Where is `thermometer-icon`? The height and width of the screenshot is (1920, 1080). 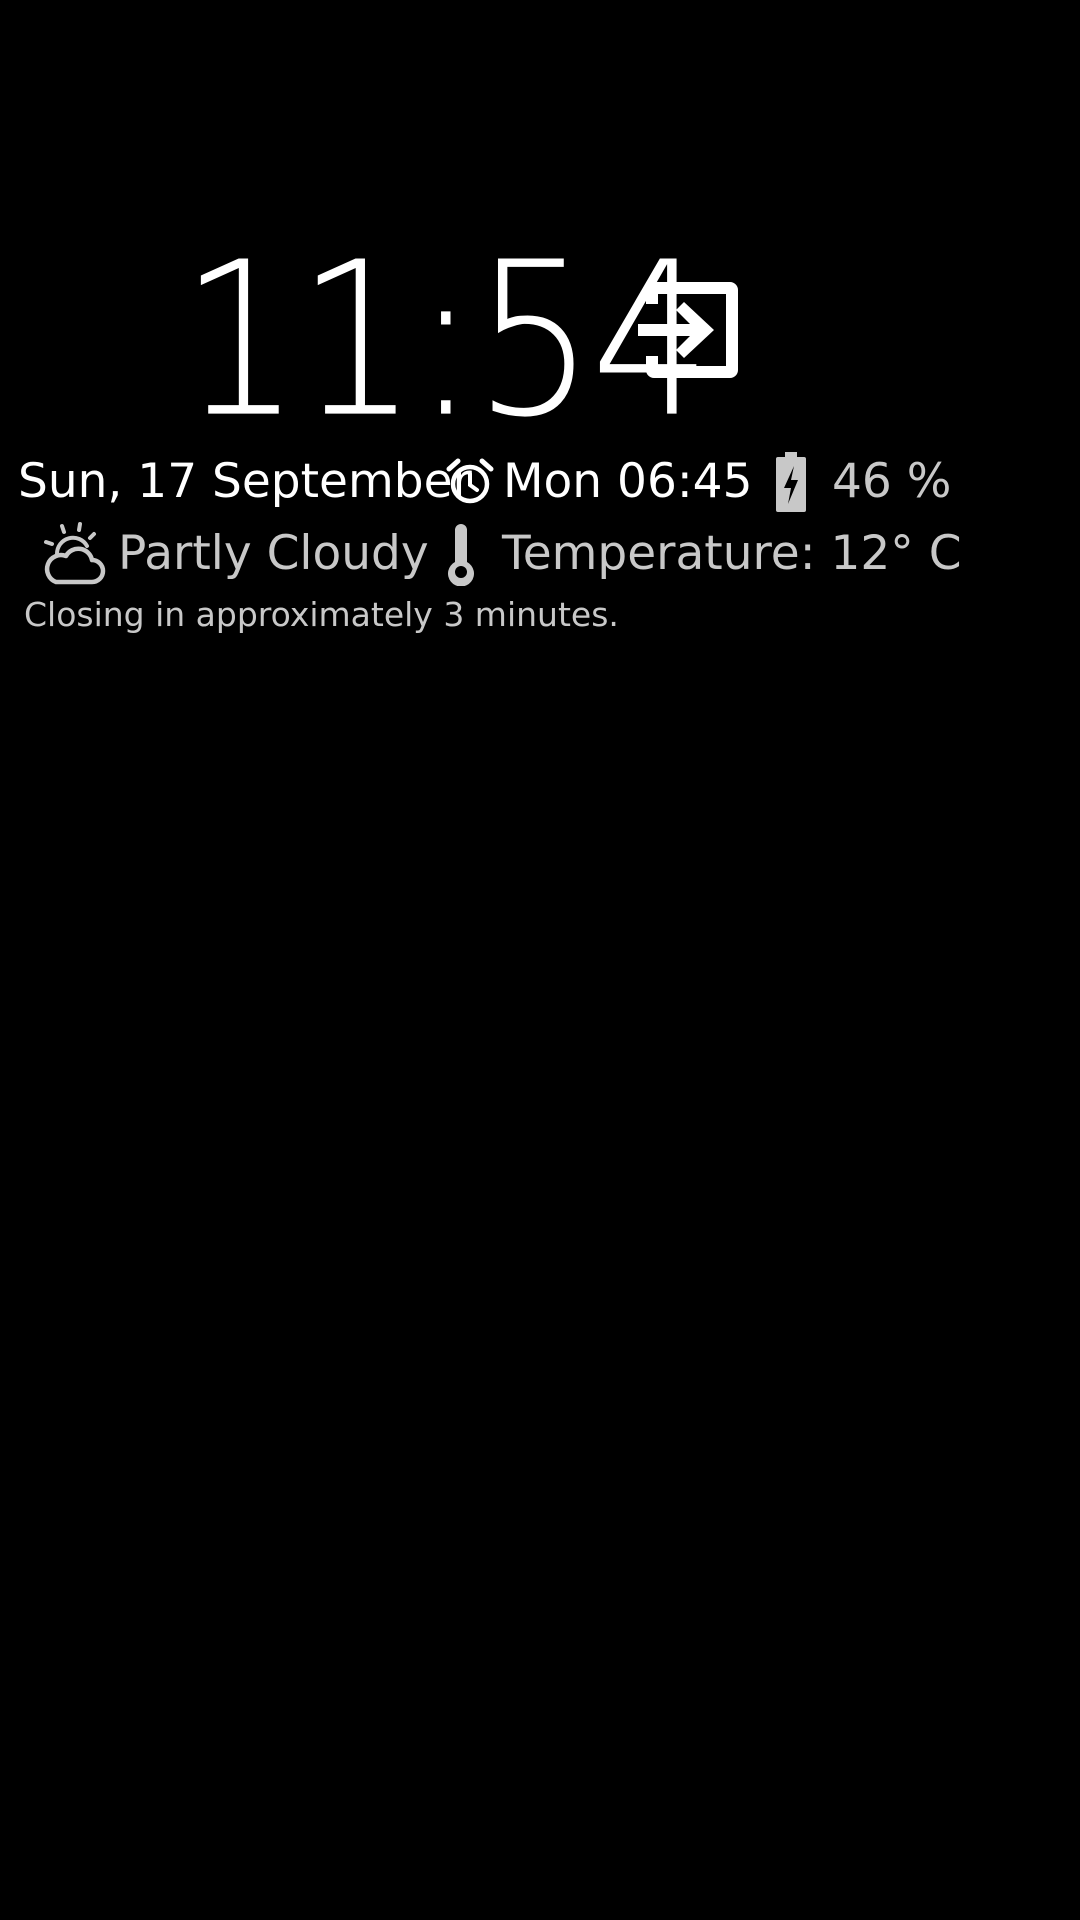 thermometer-icon is located at coordinates (461, 554).